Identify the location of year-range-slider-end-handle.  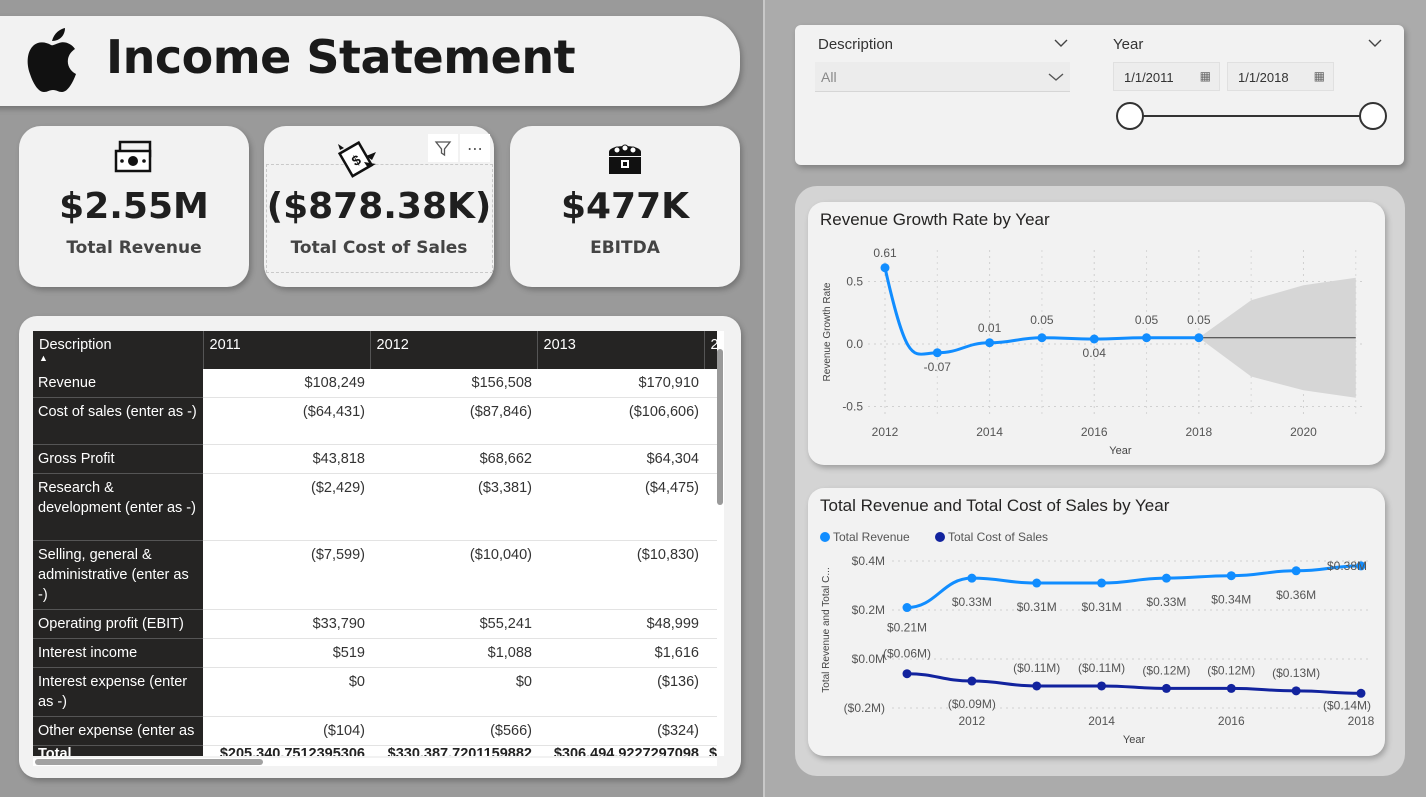
(1373, 116).